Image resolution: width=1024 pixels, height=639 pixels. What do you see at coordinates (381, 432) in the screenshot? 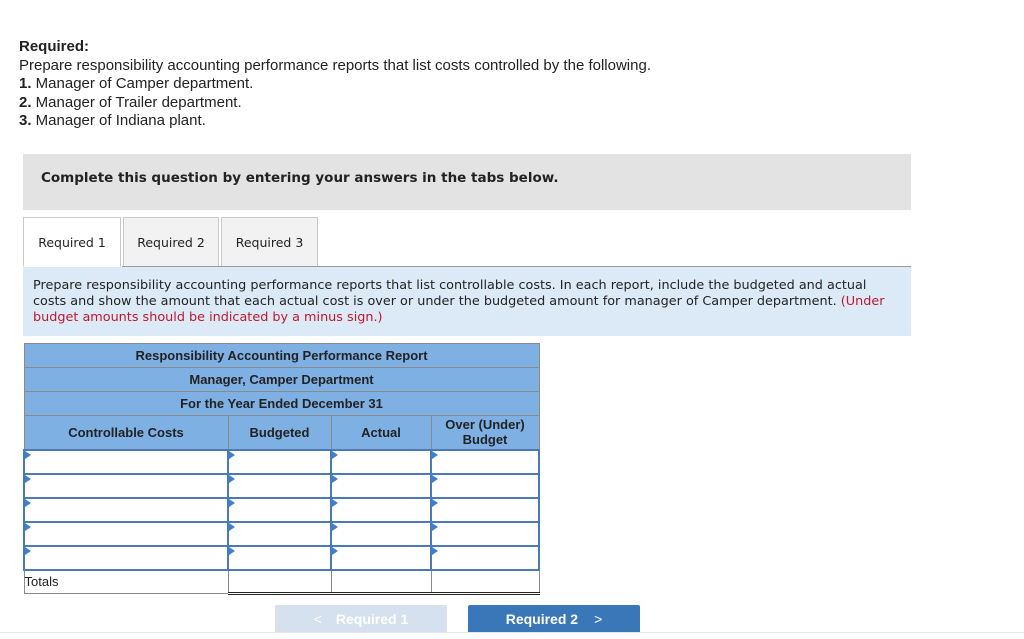
I see `column-header-actual: Actual` at bounding box center [381, 432].